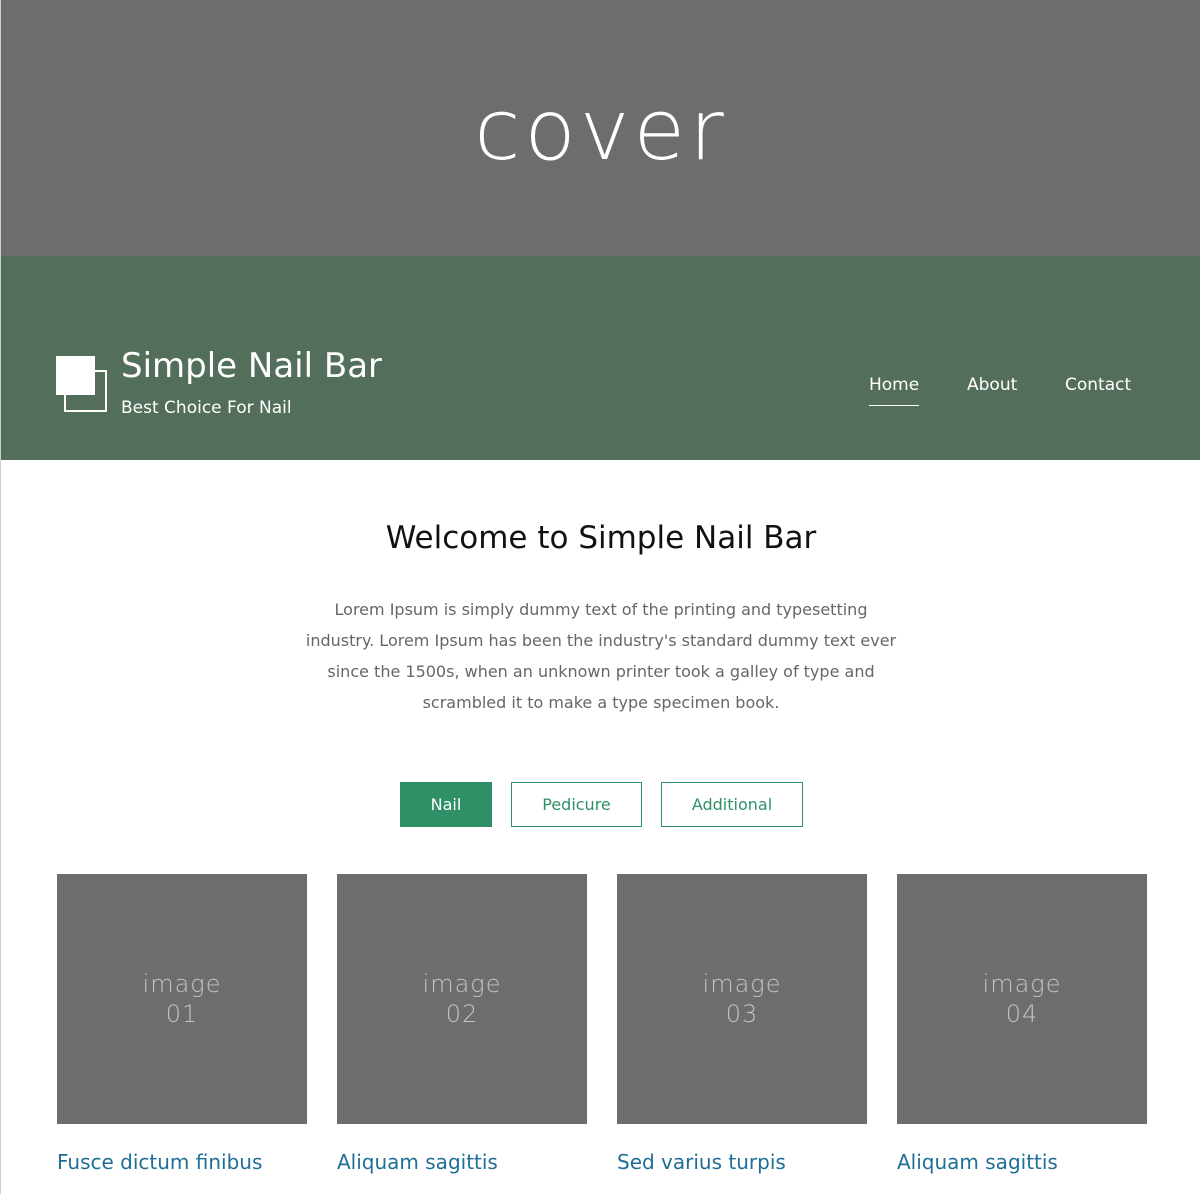  I want to click on nav-item-home: Home, so click(894, 390).